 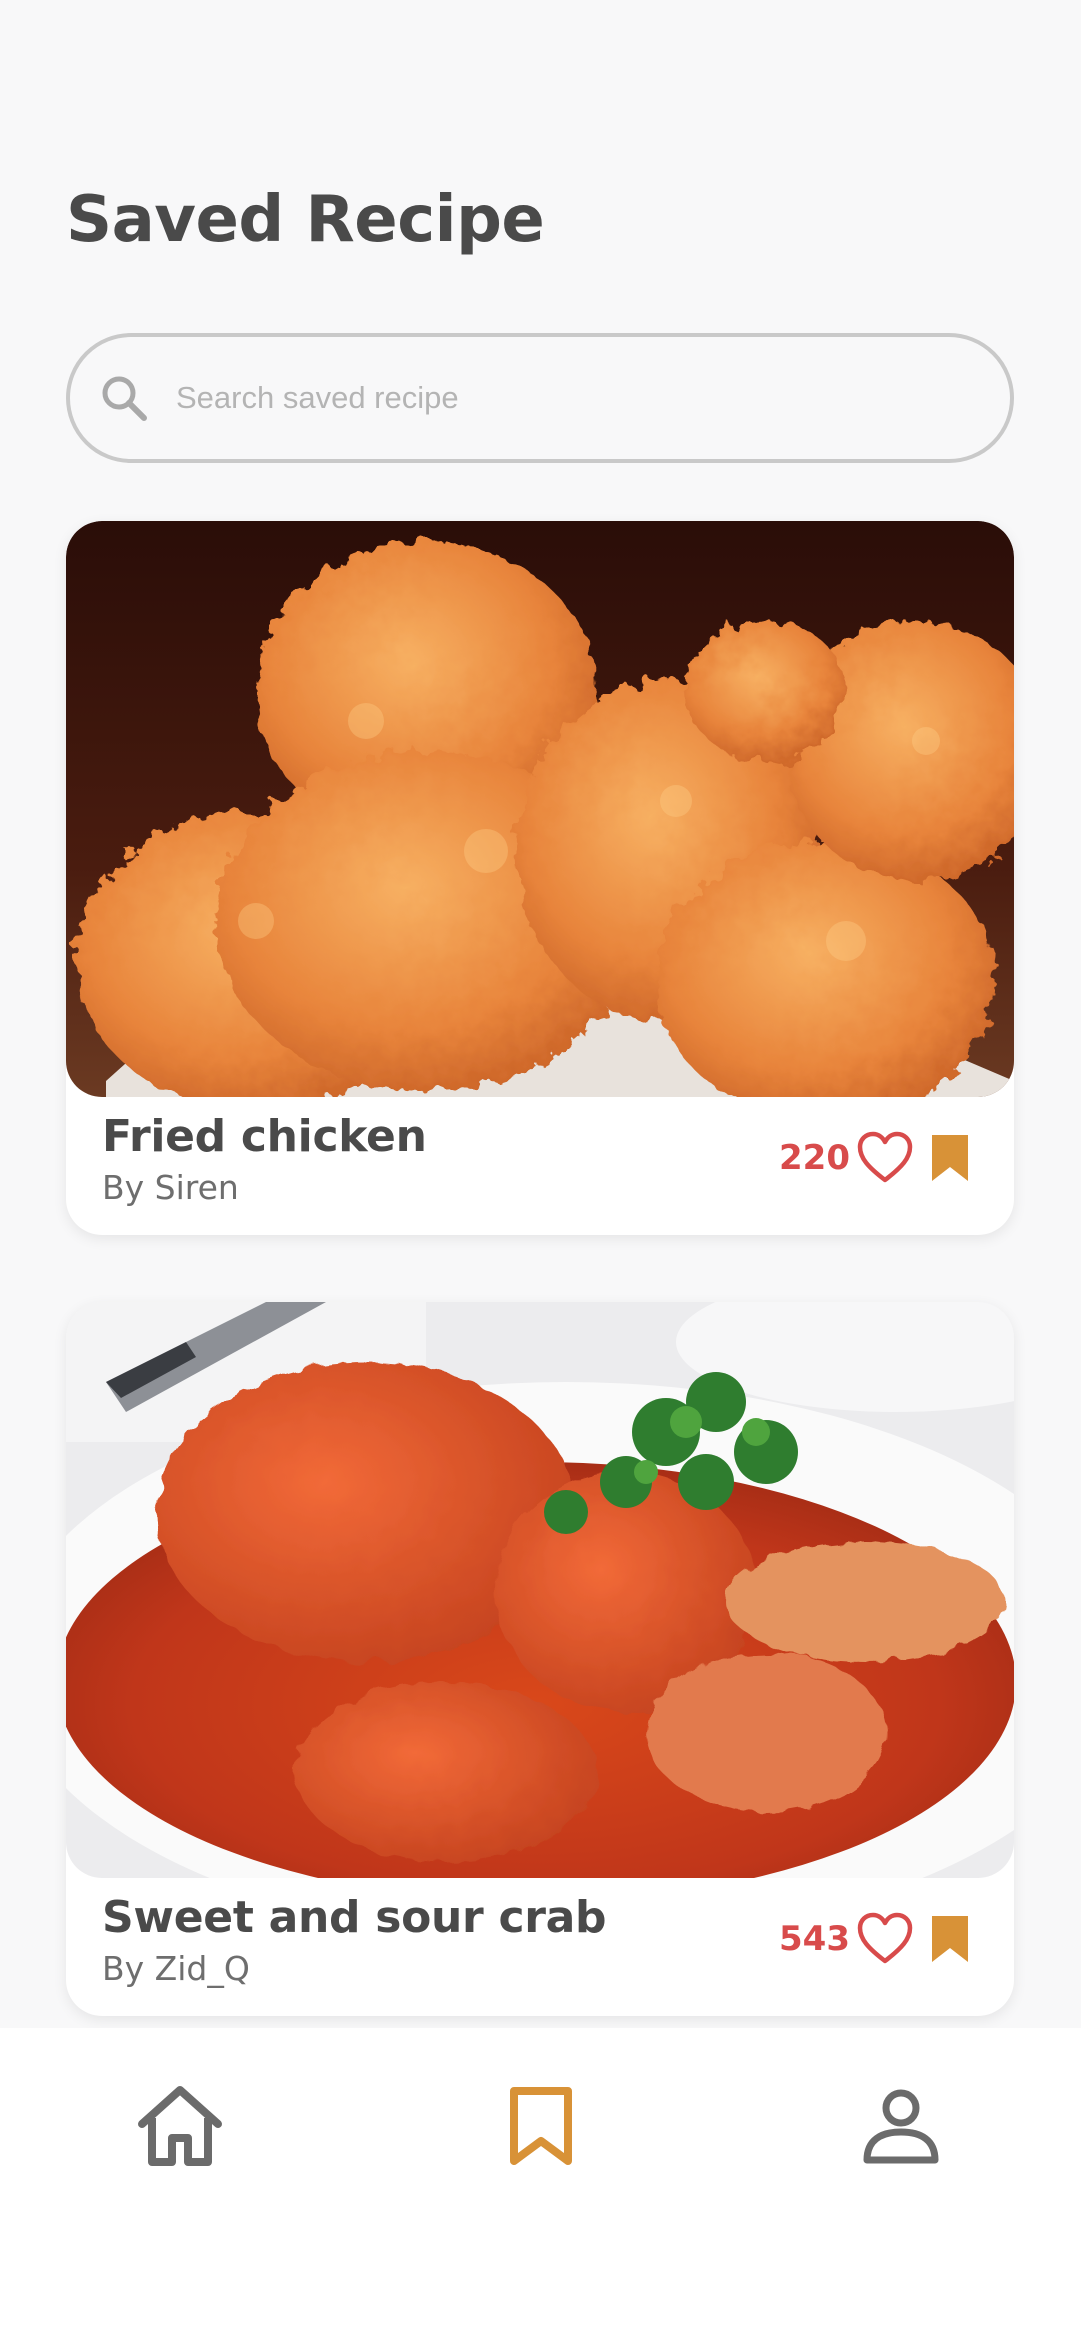 What do you see at coordinates (814, 1939) in the screenshot?
I see `like-count: 543` at bounding box center [814, 1939].